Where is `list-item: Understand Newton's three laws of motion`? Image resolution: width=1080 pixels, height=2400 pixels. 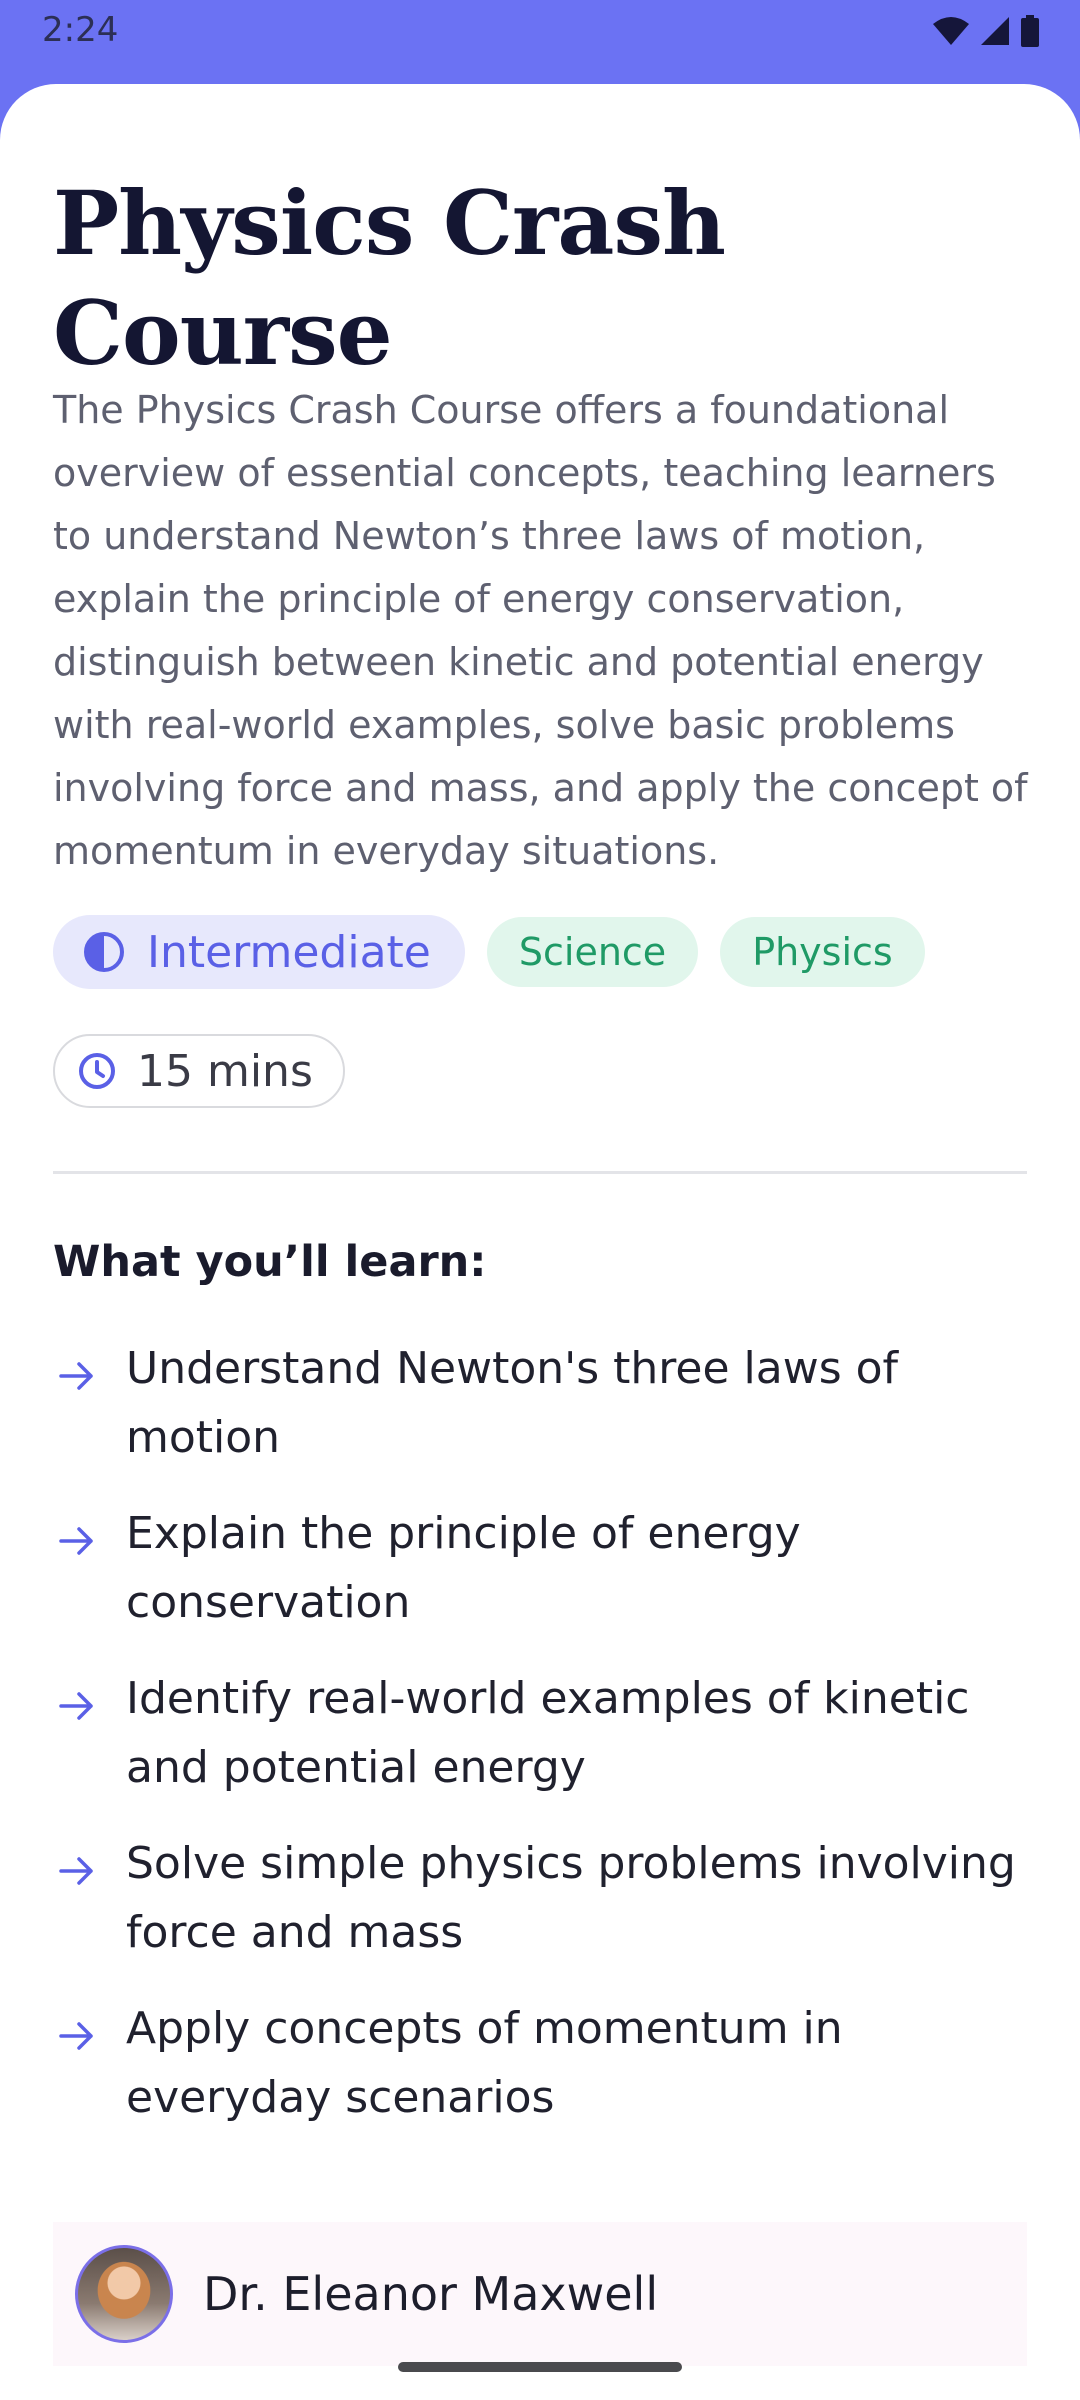 list-item: Understand Newton's three laws of motion is located at coordinates (548, 1416).